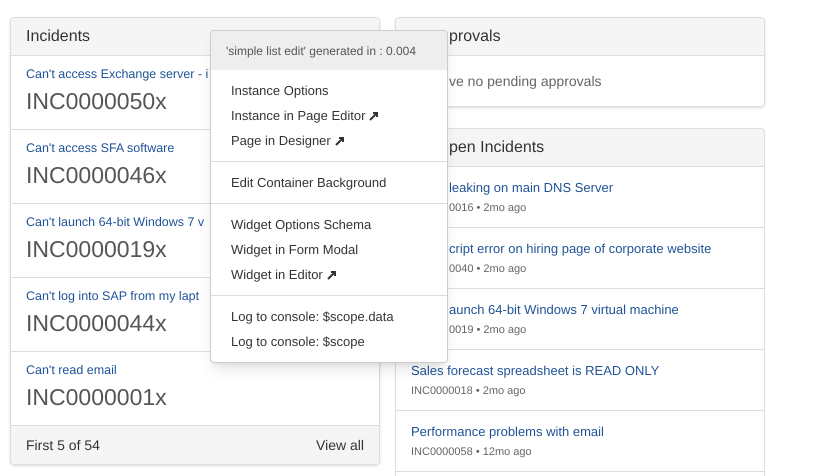  What do you see at coordinates (488, 330) in the screenshot?
I see `incident-meta: 0019 • 2mo ago` at bounding box center [488, 330].